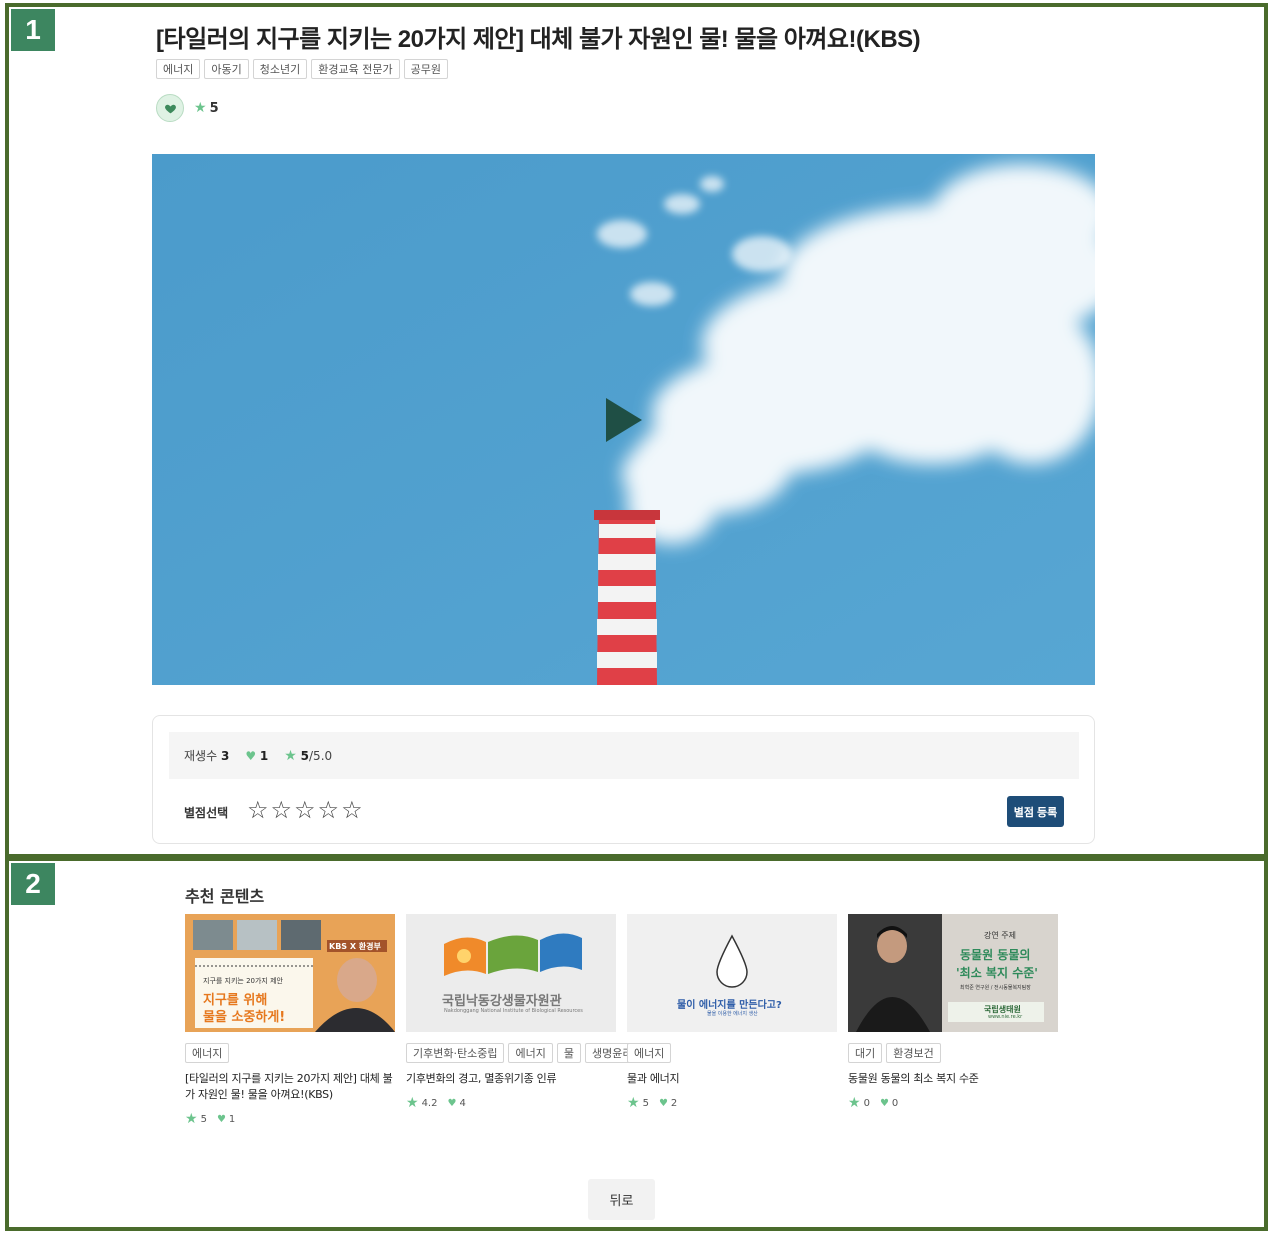 This screenshot has width=1273, height=1233. Describe the element at coordinates (621, 1199) in the screenshot. I see `back-button: 뒤로` at that location.